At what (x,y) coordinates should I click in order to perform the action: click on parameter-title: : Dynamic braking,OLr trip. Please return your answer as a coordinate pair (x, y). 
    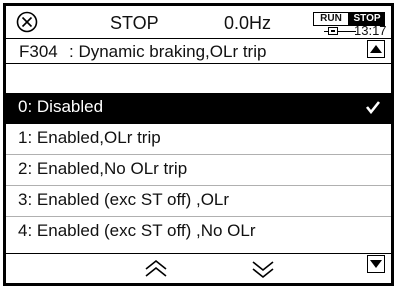
    Looking at the image, I should click on (168, 51).